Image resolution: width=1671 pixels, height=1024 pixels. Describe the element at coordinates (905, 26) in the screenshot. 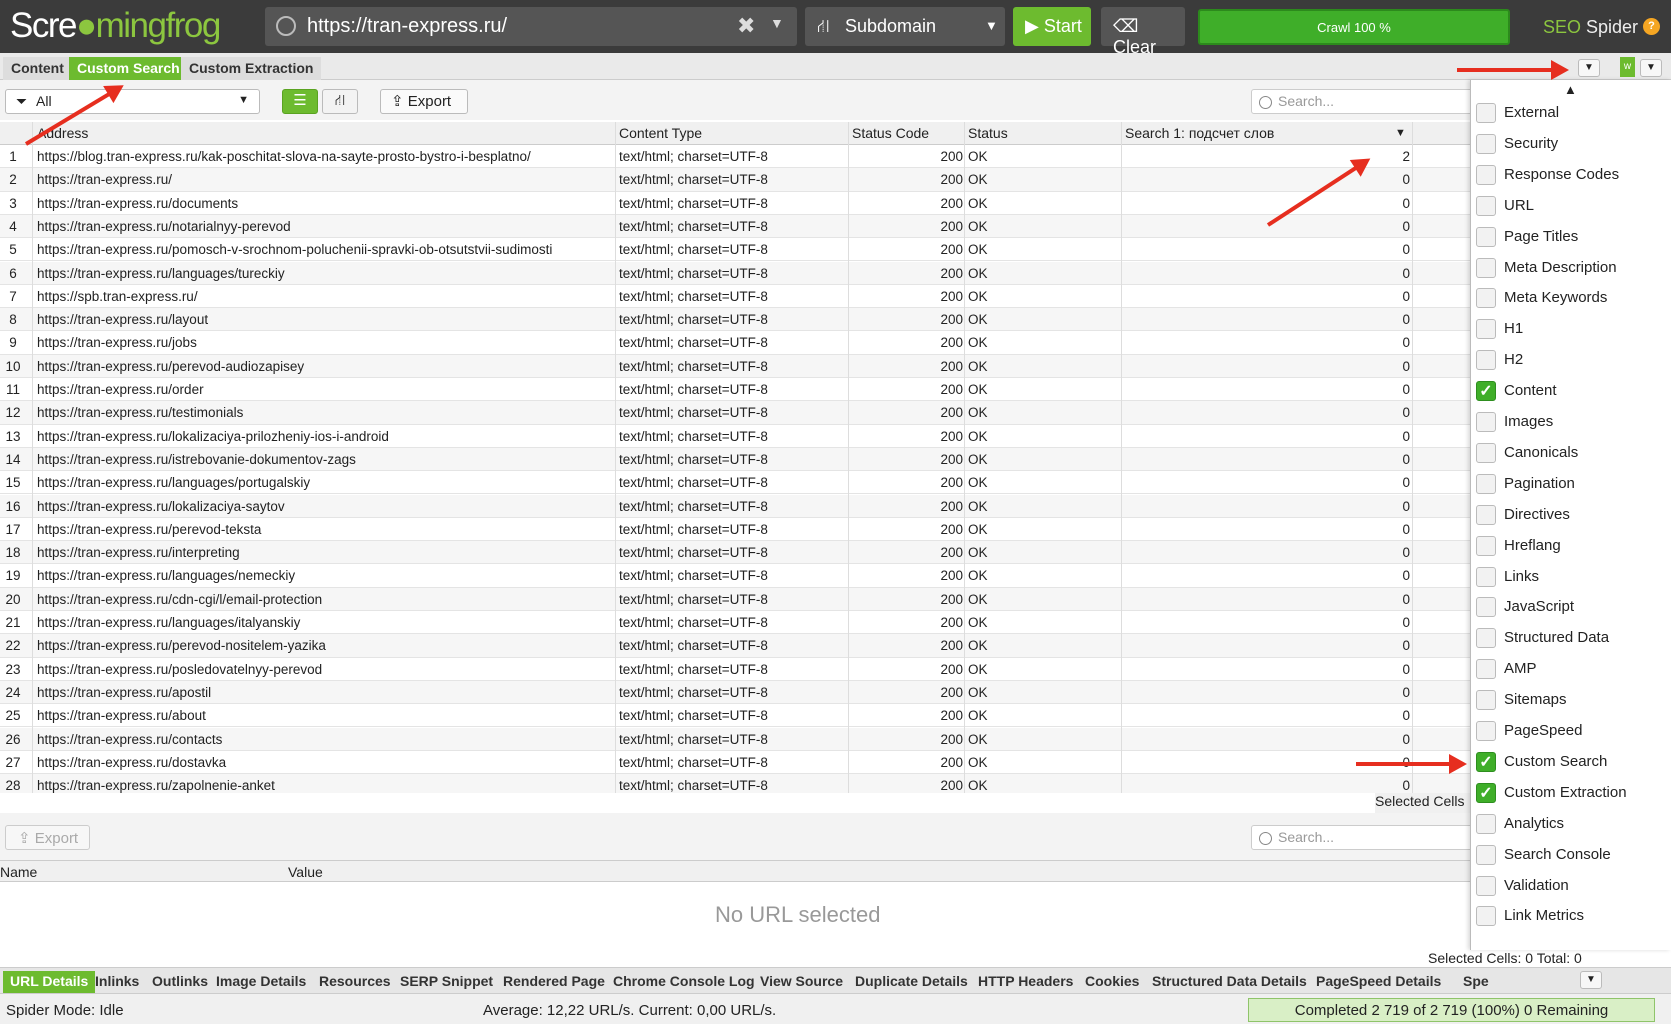

I see `crawl-mode-select: ⛙ Subdomain ▼` at that location.